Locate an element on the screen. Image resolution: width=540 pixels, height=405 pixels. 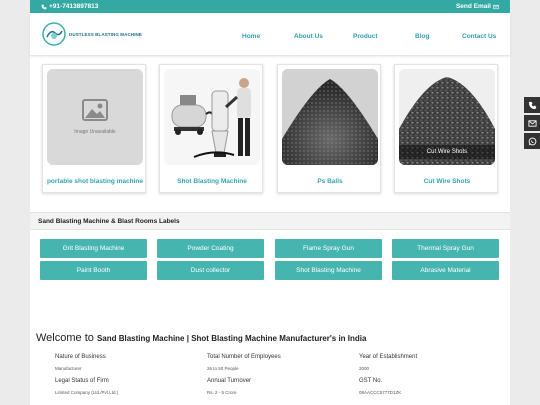
product-image-unavailable: Image Unavailable is located at coordinates (95, 117).